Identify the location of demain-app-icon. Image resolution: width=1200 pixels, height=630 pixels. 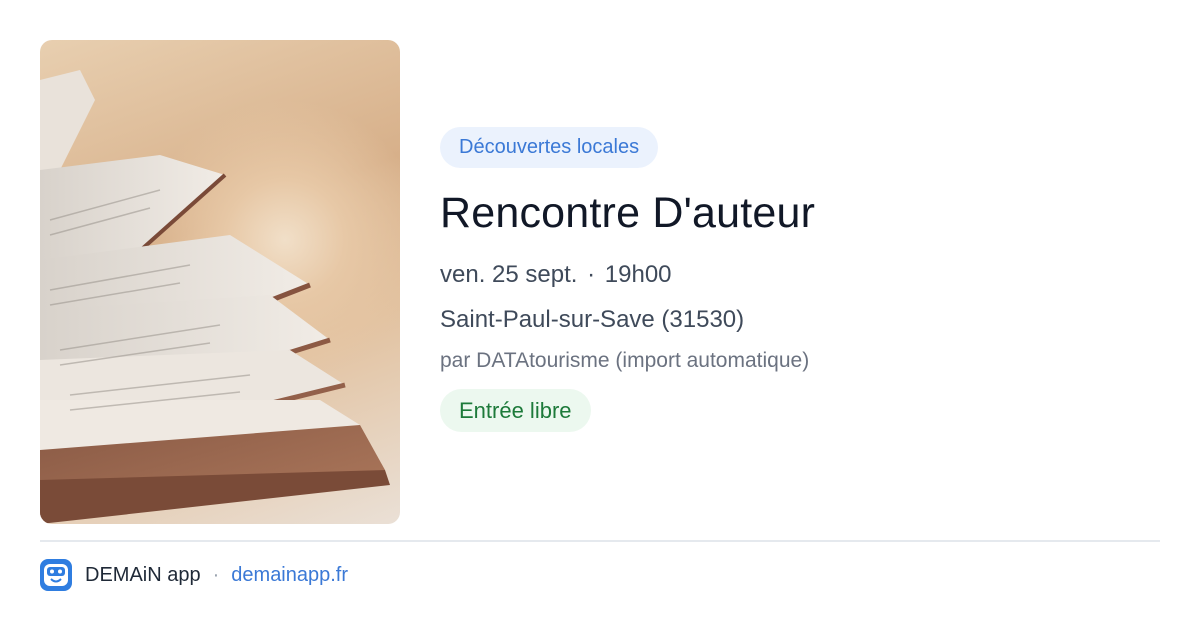
(56, 575).